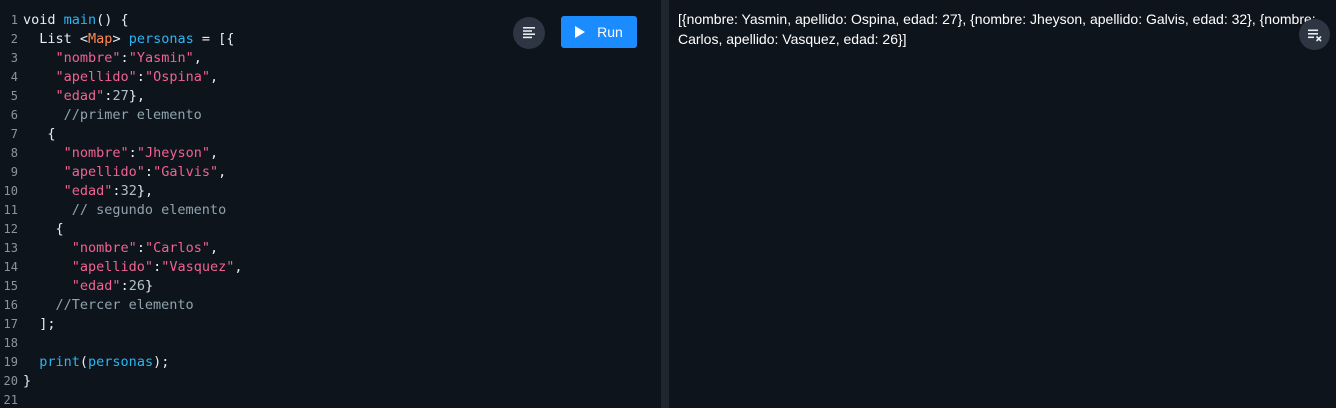  Describe the element at coordinates (43, 20) in the screenshot. I see `code-token: void` at that location.